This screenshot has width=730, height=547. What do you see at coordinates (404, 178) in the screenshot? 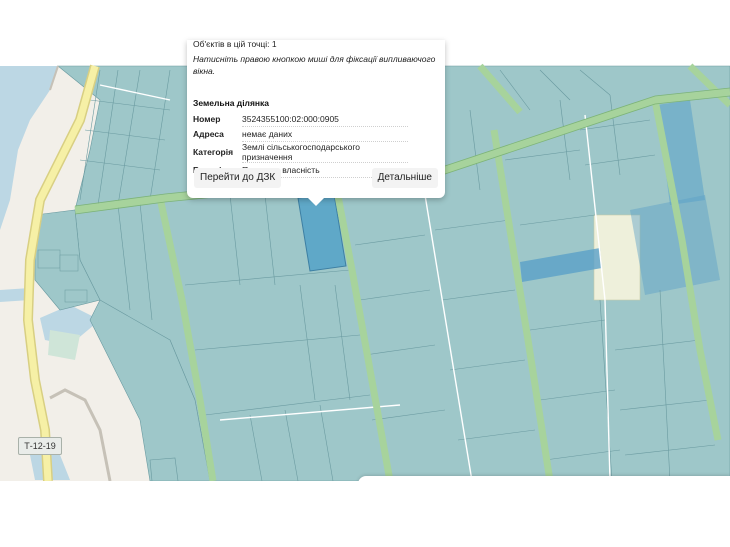
I see `details-button: Детальніше` at bounding box center [404, 178].